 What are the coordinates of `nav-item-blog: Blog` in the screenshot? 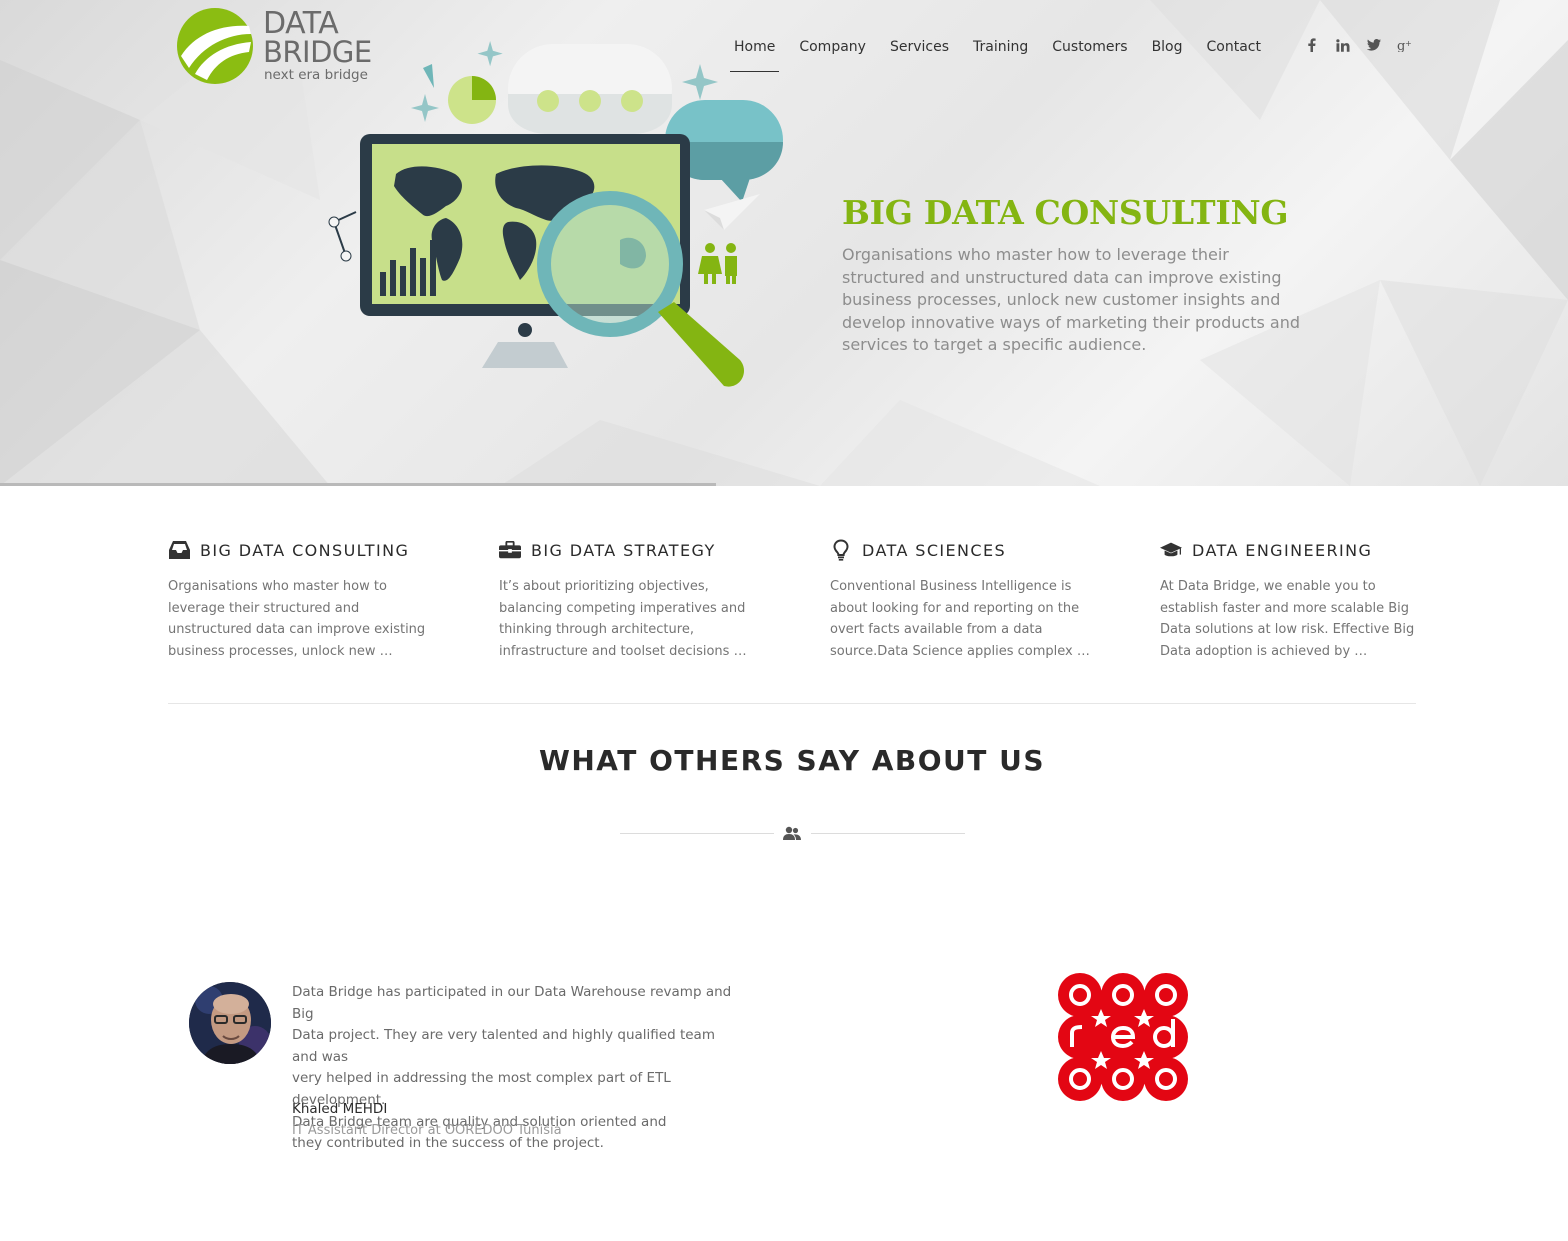 It's located at (1167, 54).